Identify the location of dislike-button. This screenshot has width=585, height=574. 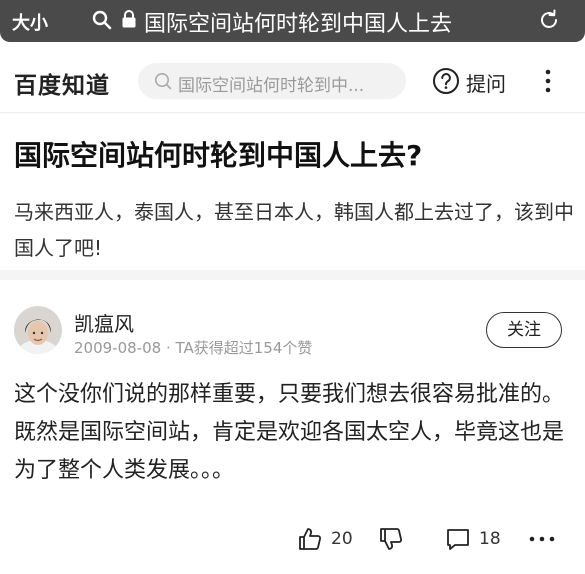
(391, 539).